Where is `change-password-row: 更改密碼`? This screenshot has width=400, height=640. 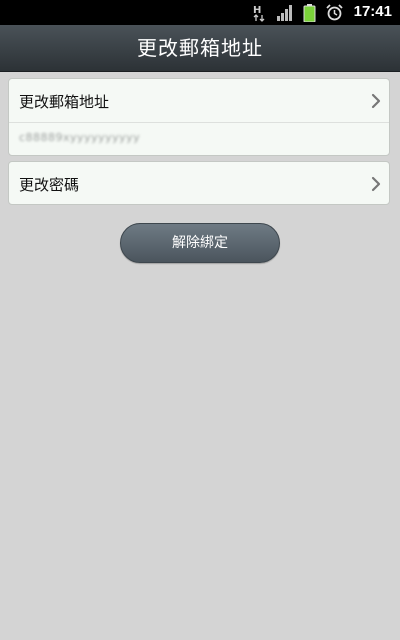 change-password-row: 更改密碼 is located at coordinates (199, 183).